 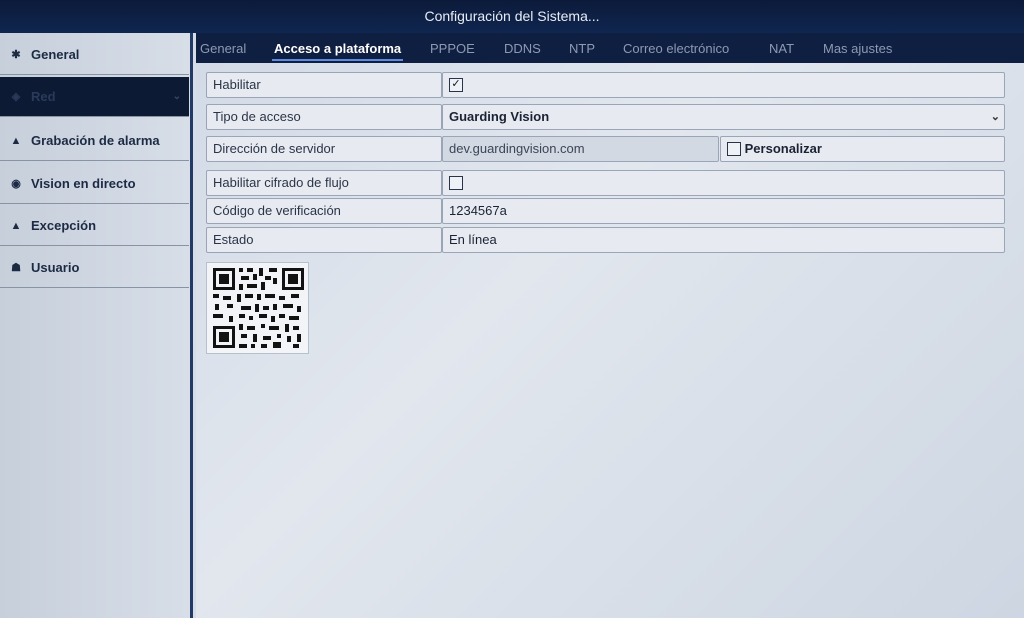 I want to click on tab-general: General, so click(x=223, y=48).